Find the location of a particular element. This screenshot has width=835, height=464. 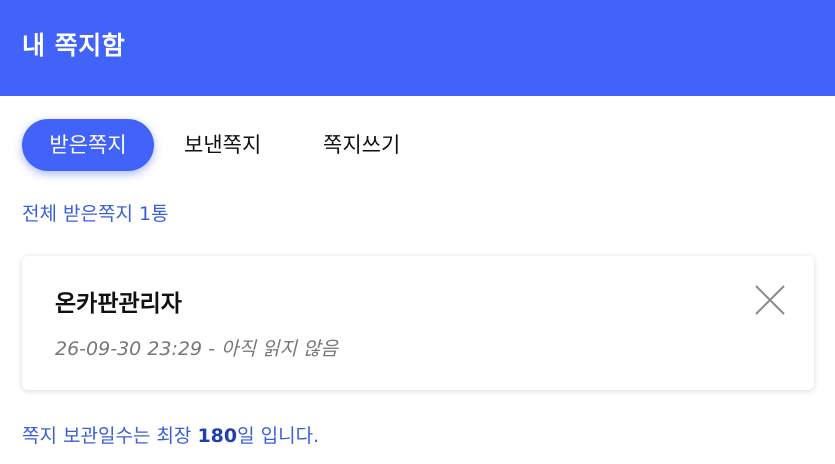

retention-notice: 쪽지 보관일수는 최장 180일 입니다. is located at coordinates (170, 434).